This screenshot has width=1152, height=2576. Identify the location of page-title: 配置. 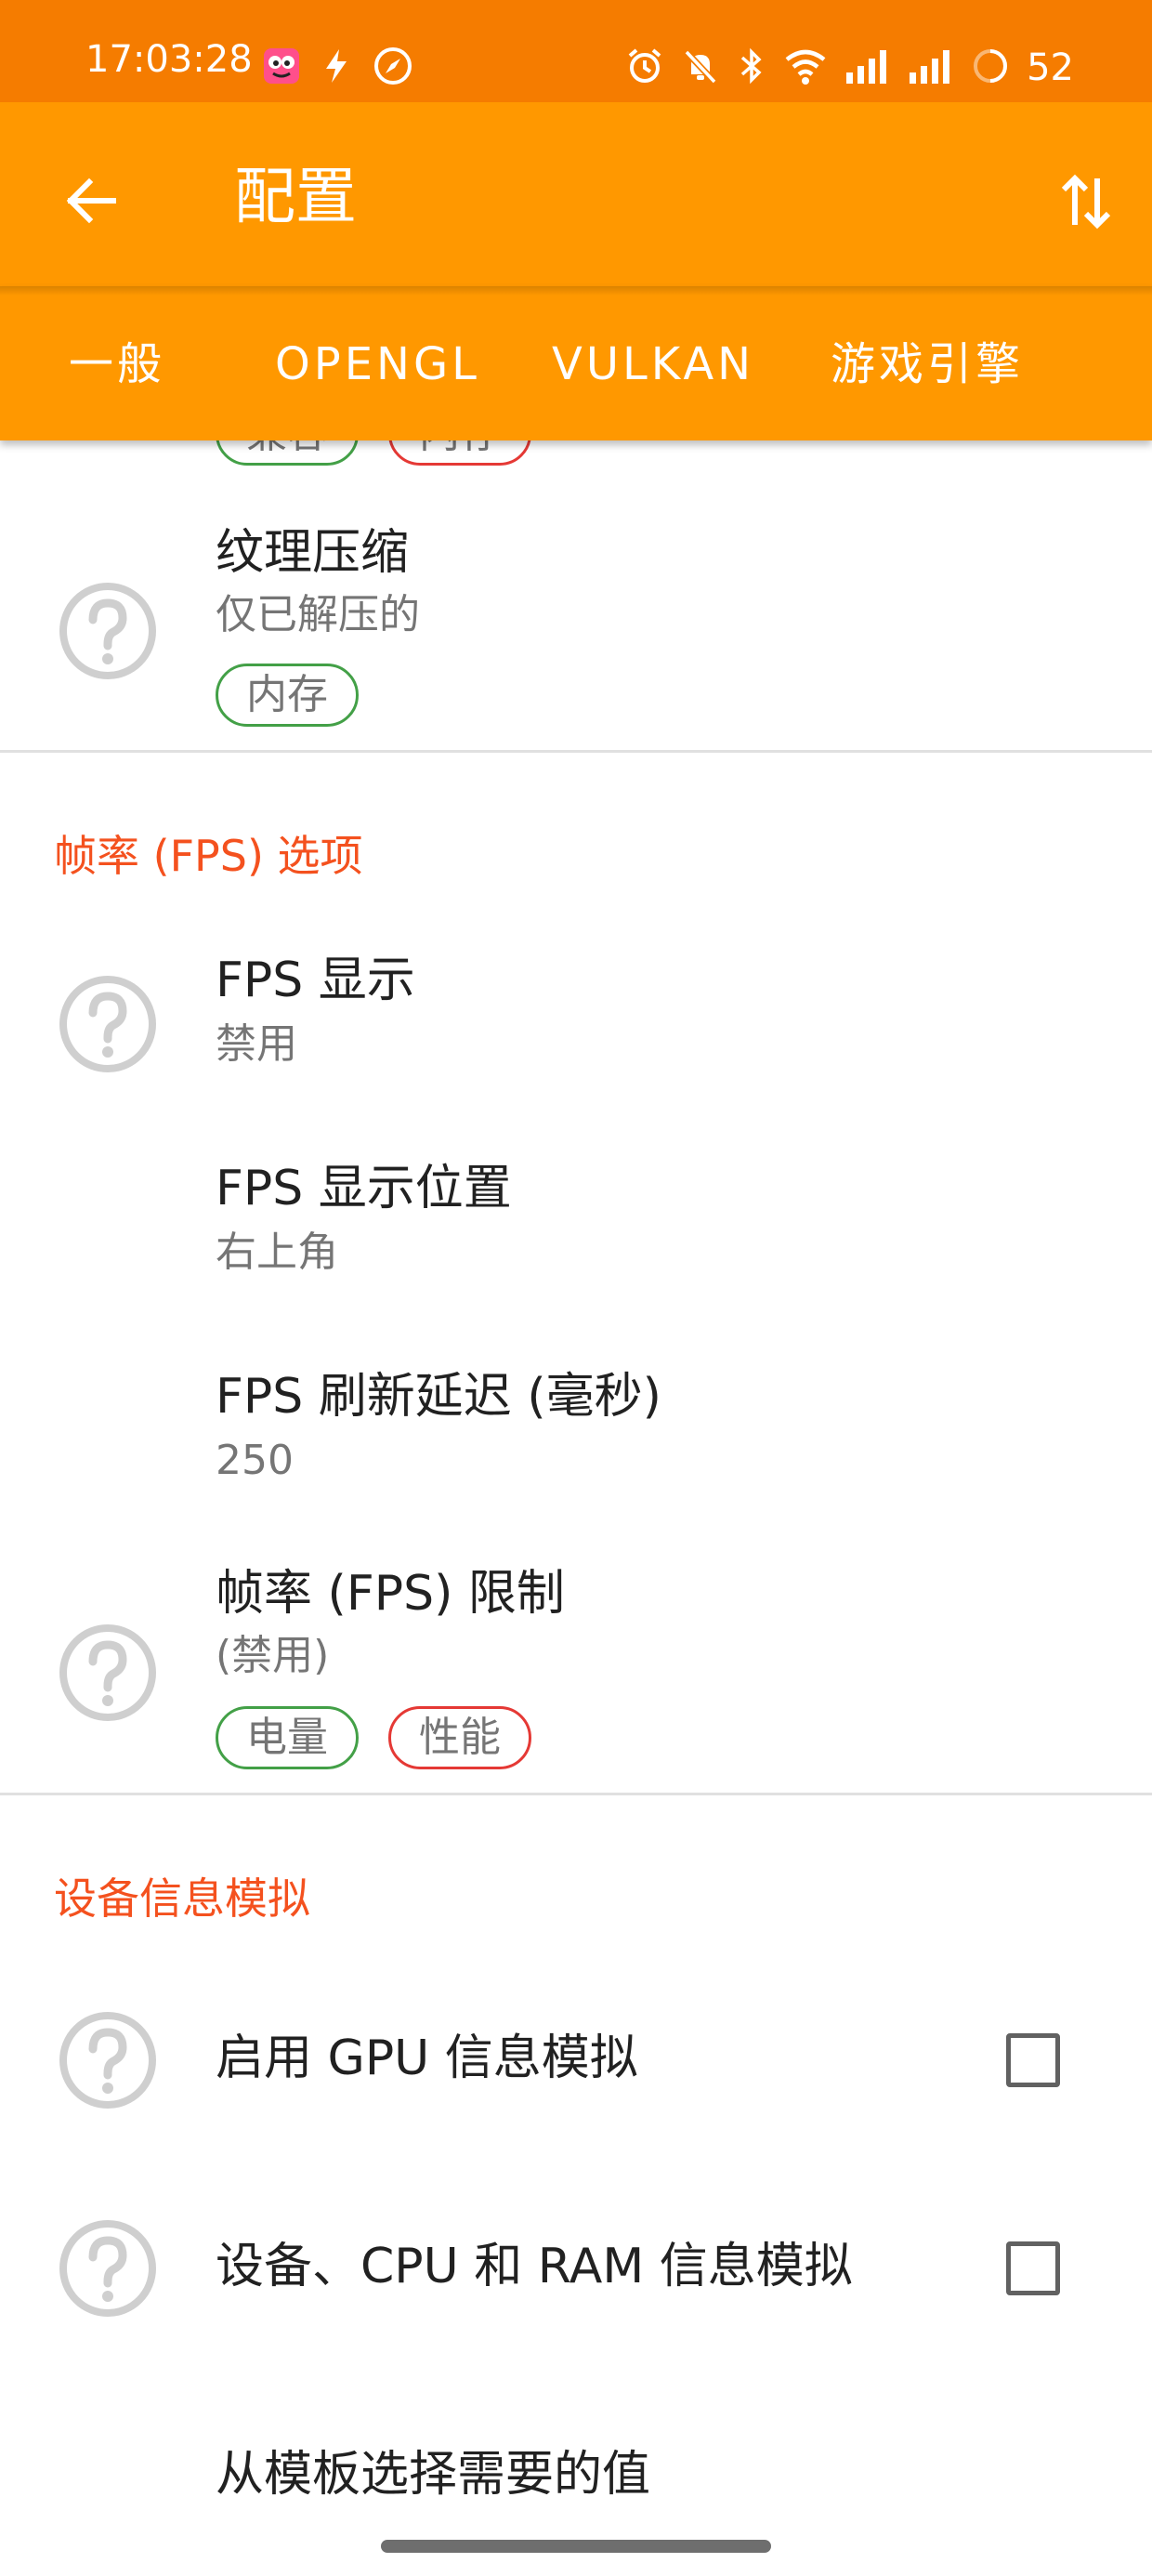
(295, 196).